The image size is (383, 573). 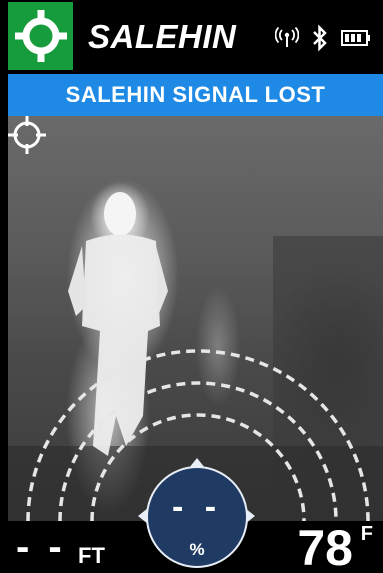 What do you see at coordinates (27, 135) in the screenshot?
I see `crosshair-reticle-icon` at bounding box center [27, 135].